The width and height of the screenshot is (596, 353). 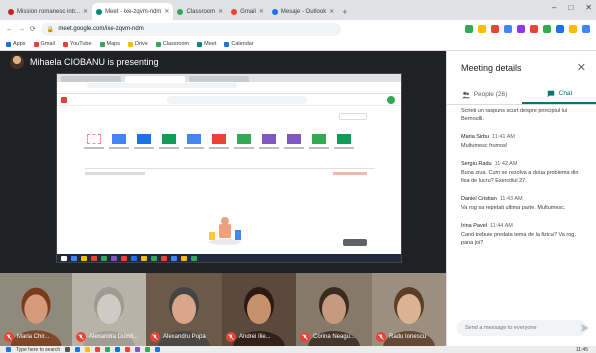 What do you see at coordinates (522, 142) in the screenshot?
I see `chat-message: Maria Sirbu 11:41 AM Multumesc frumos!` at bounding box center [522, 142].